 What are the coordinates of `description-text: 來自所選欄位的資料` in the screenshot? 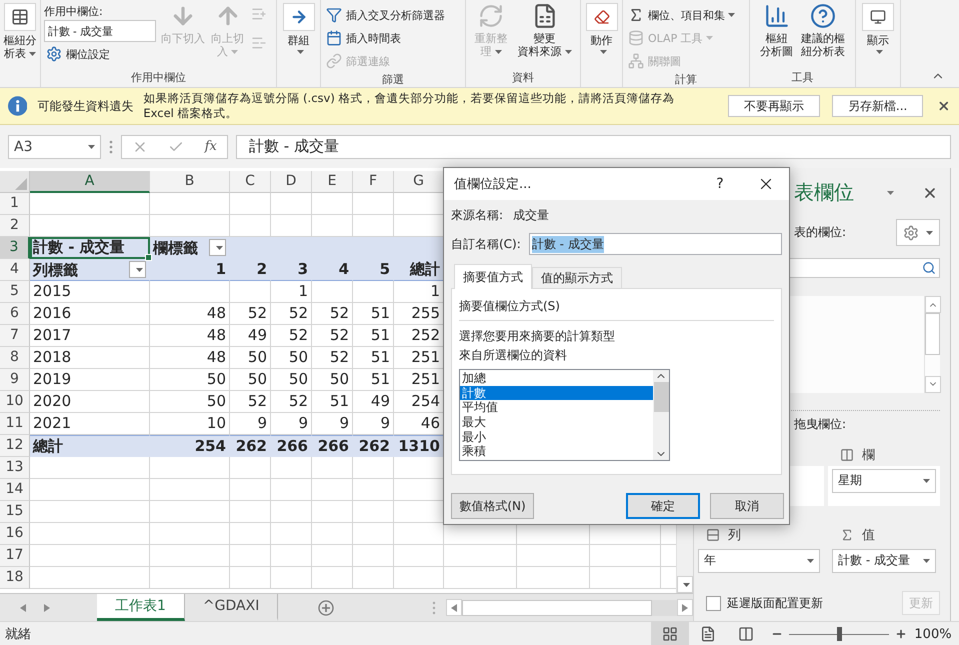 It's located at (513, 355).